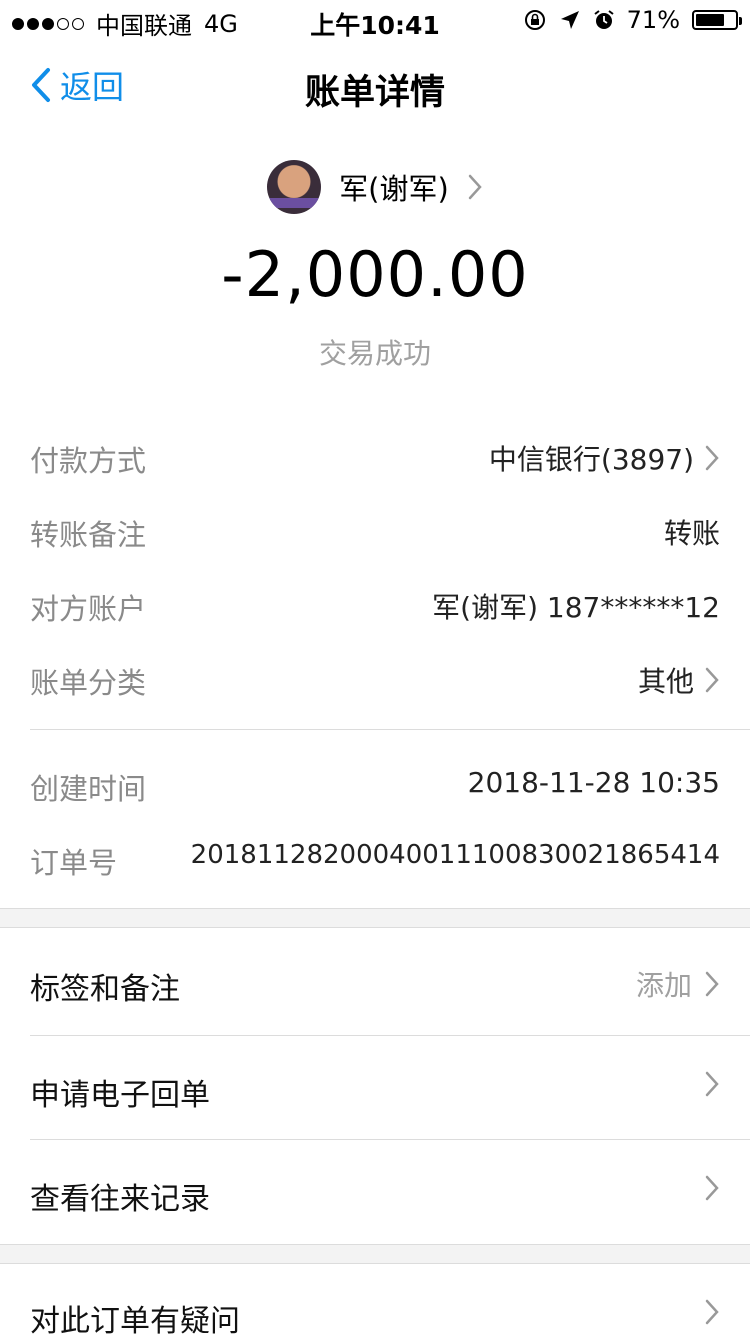  I want to click on menu-item-label: 对此订单有疑问, so click(135, 1321).